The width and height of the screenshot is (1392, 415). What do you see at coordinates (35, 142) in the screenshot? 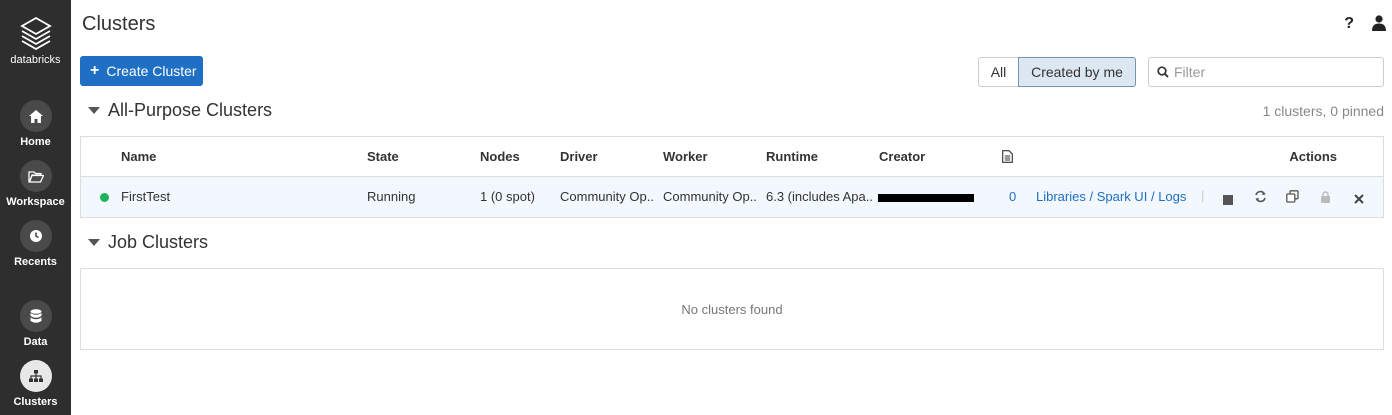
I see `sidebar-item-label: Home` at bounding box center [35, 142].